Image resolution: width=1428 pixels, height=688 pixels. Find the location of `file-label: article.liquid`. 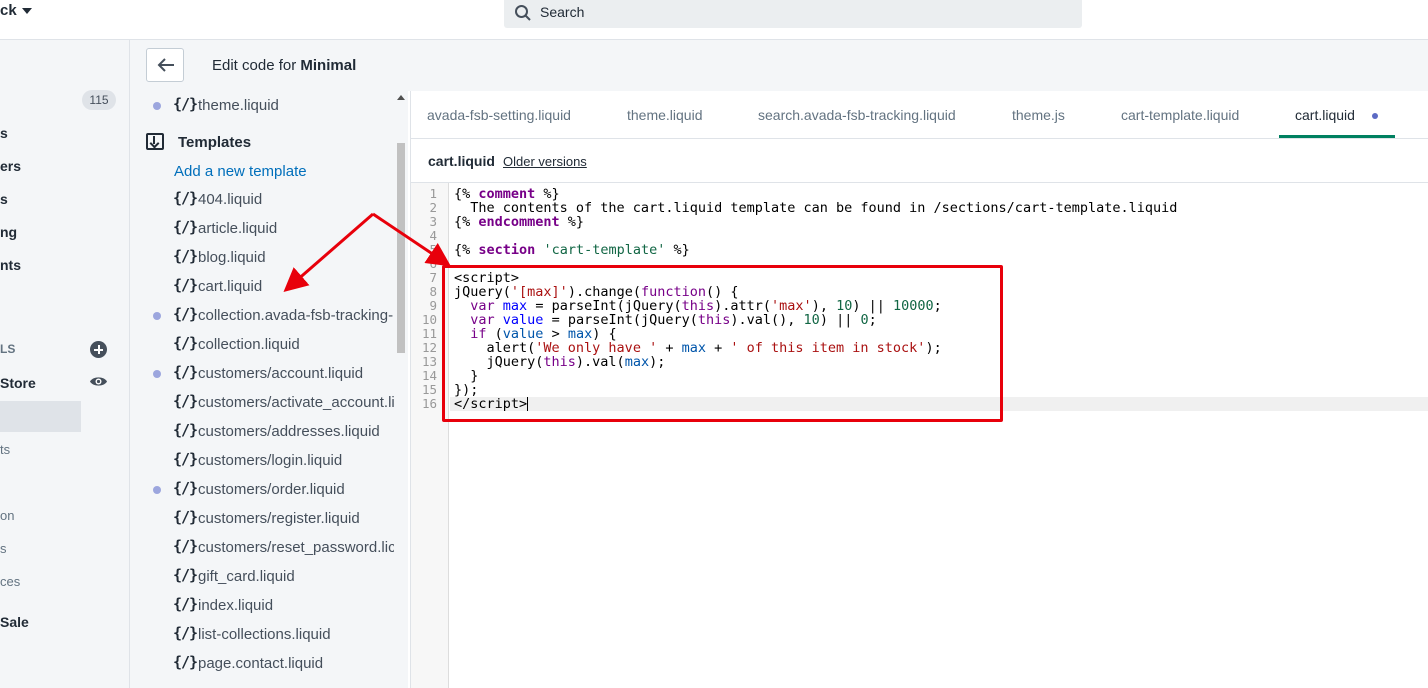

file-label: article.liquid is located at coordinates (238, 228).